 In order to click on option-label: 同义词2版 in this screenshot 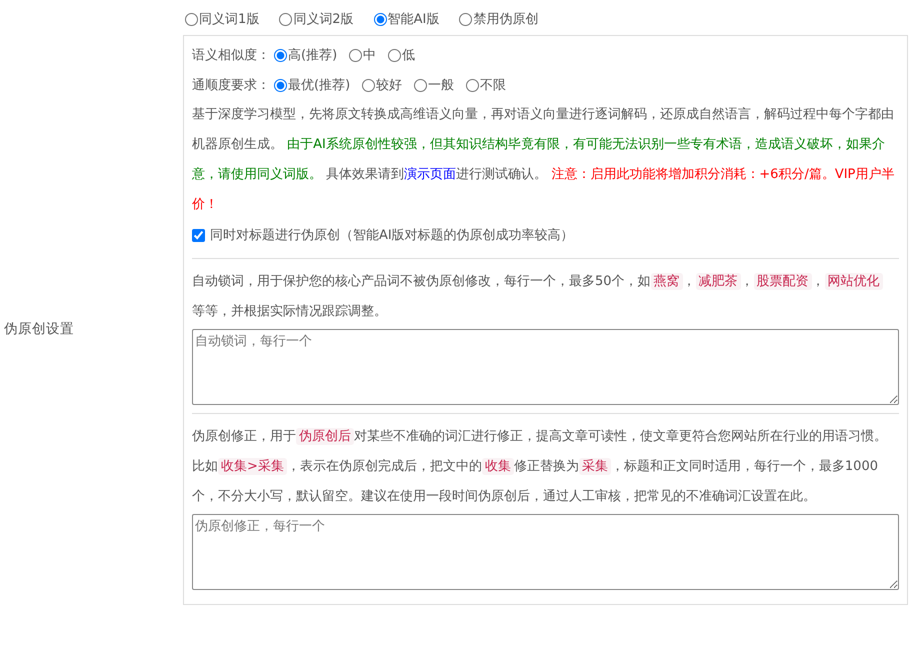, I will do `click(323, 19)`.